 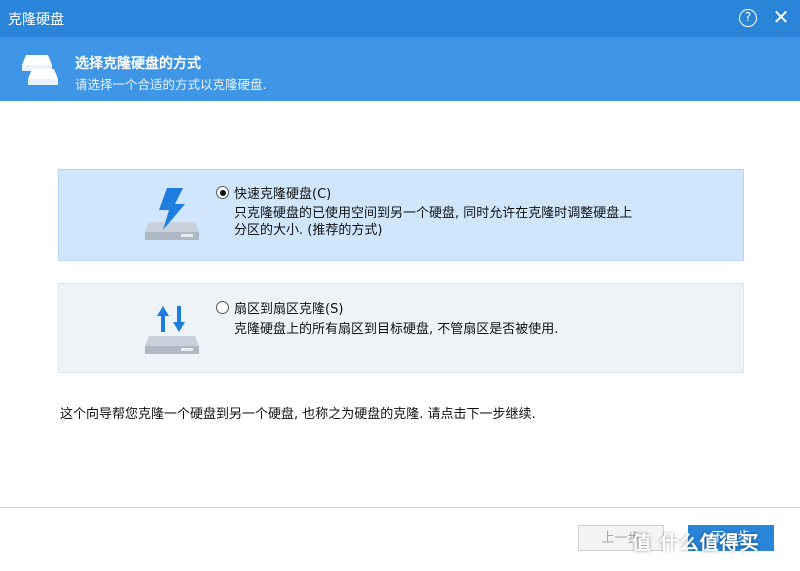 I want to click on wizard-header: 选择克隆硬盘的方式 请选择一个合适的方式以克隆硬盘., so click(x=400, y=69).